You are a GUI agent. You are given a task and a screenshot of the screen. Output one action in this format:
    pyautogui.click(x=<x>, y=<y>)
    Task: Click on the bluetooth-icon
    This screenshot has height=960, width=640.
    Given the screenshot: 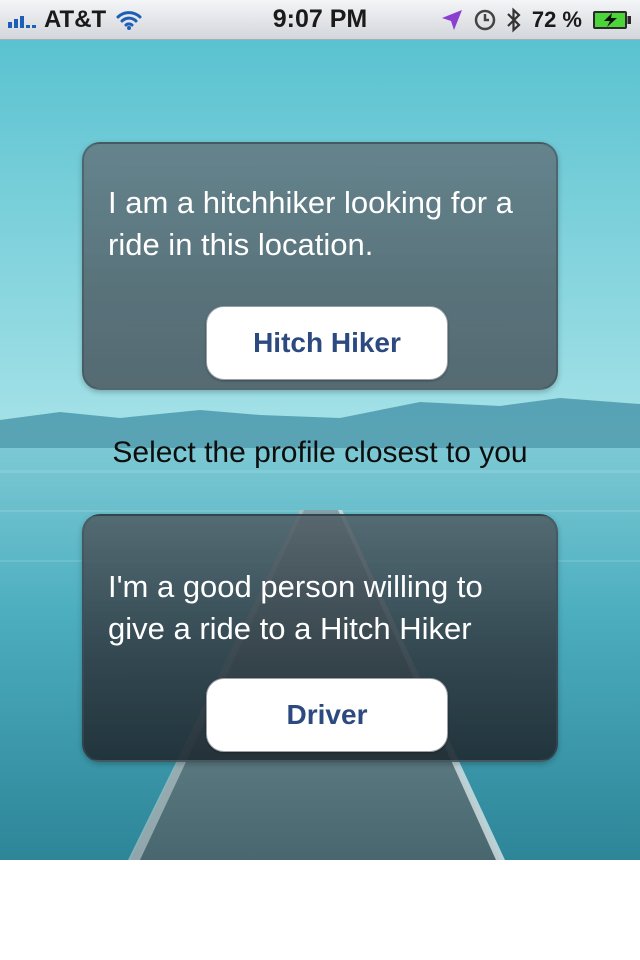 What is the action you would take?
    pyautogui.click(x=514, y=20)
    